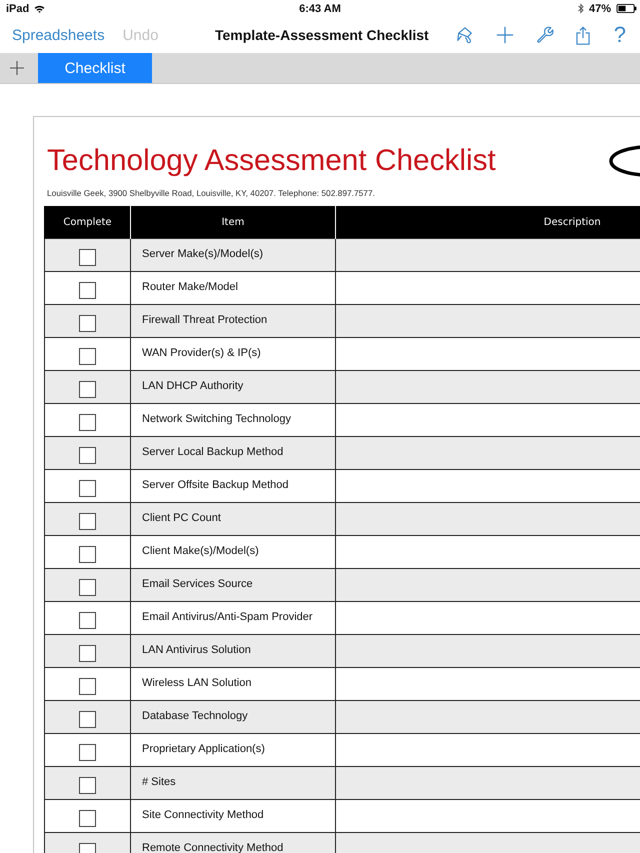 The image size is (640, 853). Describe the element at coordinates (58, 35) in the screenshot. I see `spreadsheets-back-link: Spreadsheets` at that location.